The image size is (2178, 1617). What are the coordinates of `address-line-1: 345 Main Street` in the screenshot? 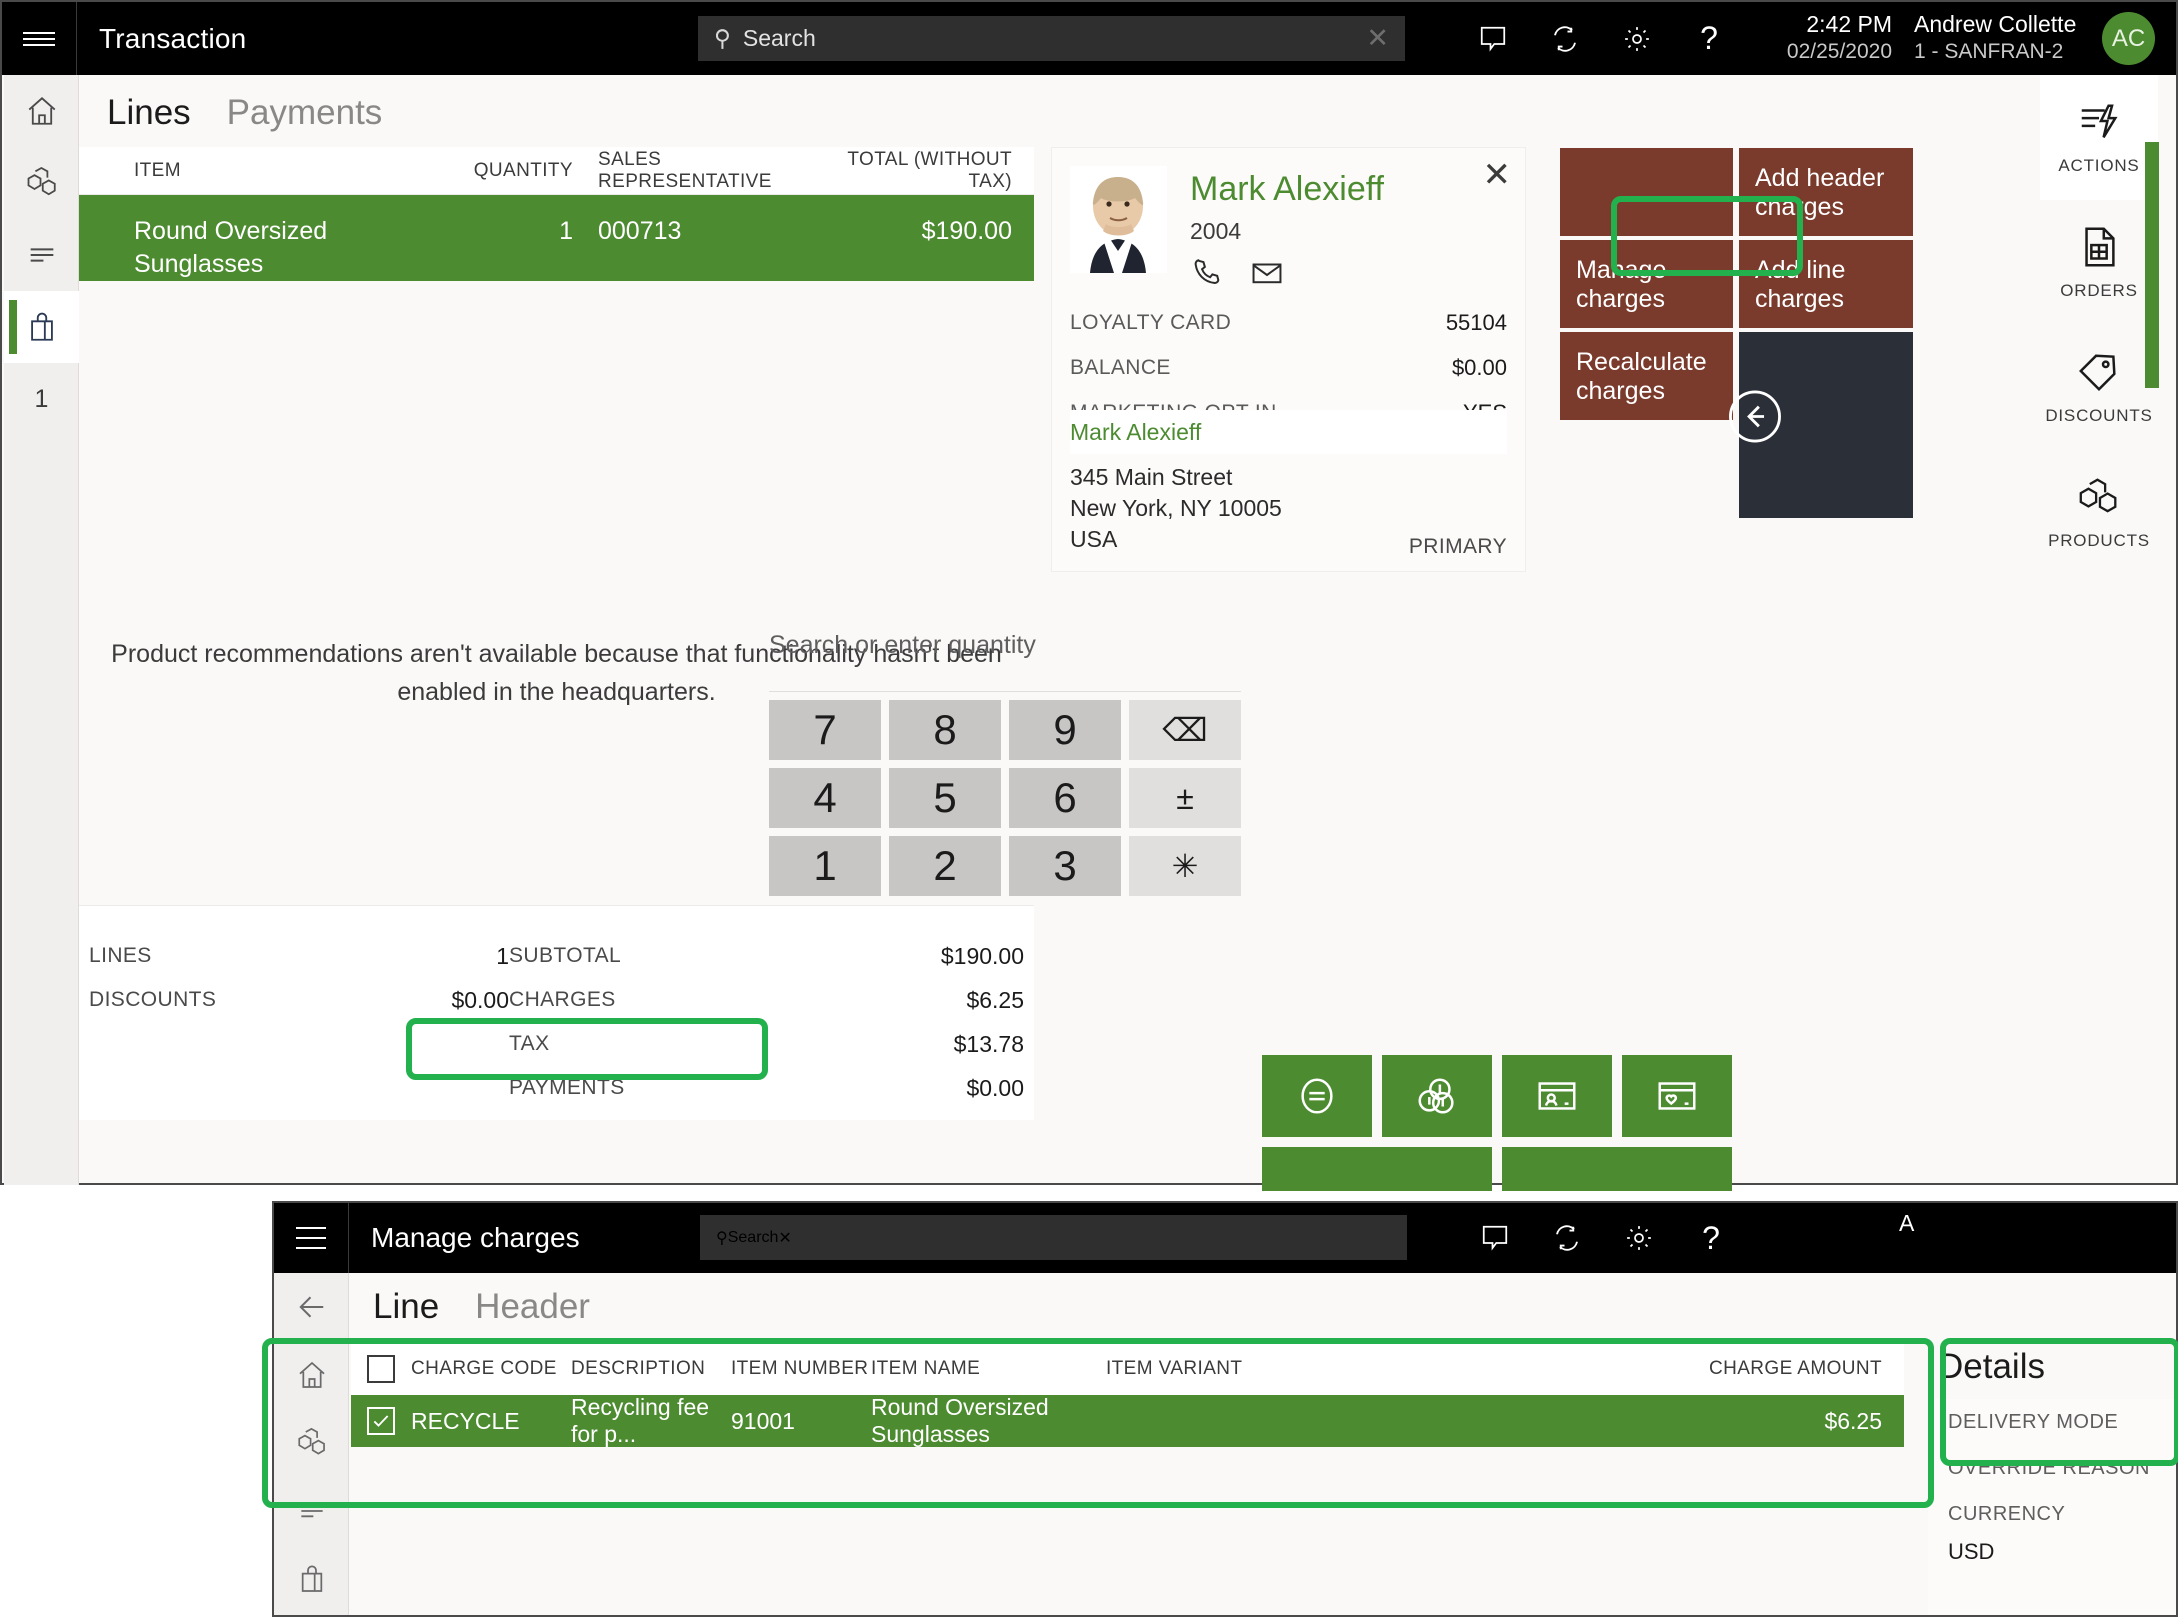 It's located at (1151, 477).